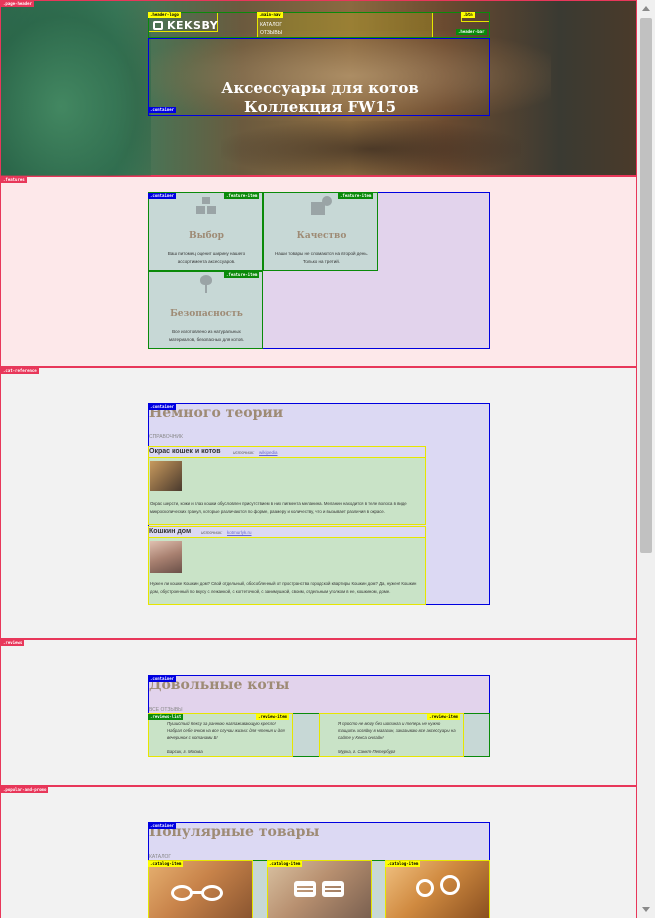  Describe the element at coordinates (321, 236) in the screenshot. I see `feature-title: Качество` at that location.